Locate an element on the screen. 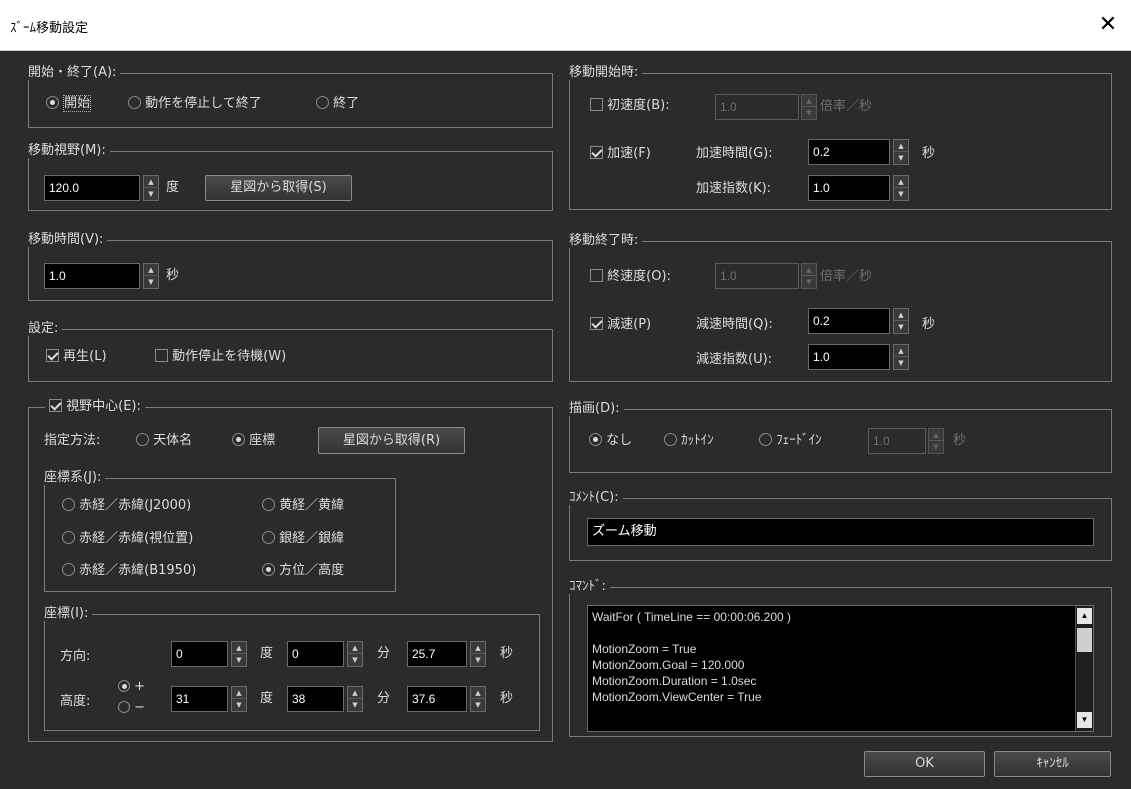 The height and width of the screenshot is (789, 1131). radio-az-alt: 方位／高度 is located at coordinates (303, 571).